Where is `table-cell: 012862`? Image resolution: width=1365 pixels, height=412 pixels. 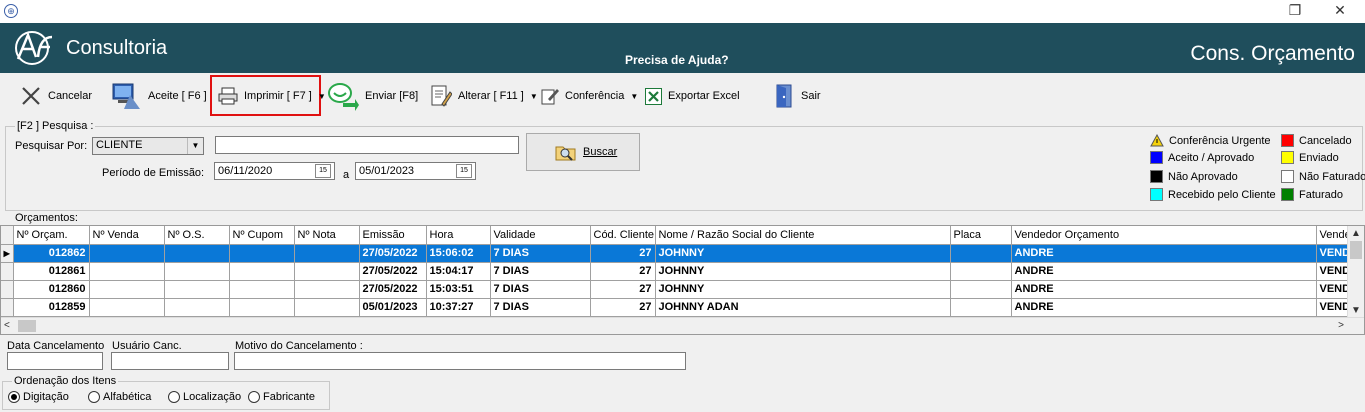
table-cell: 012862 is located at coordinates (51, 253).